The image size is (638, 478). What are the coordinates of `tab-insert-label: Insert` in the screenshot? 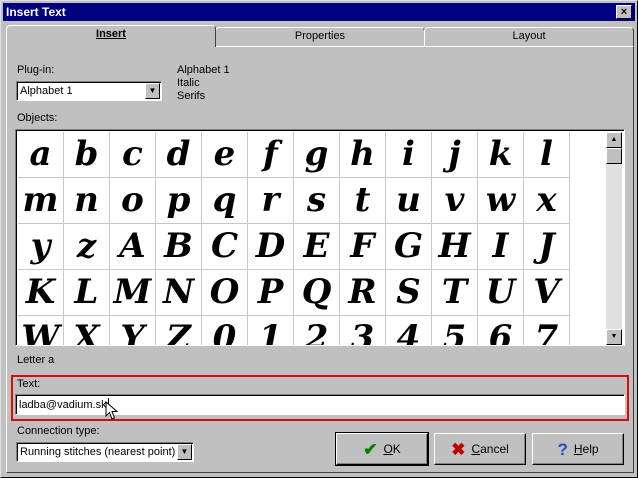 It's located at (111, 34).